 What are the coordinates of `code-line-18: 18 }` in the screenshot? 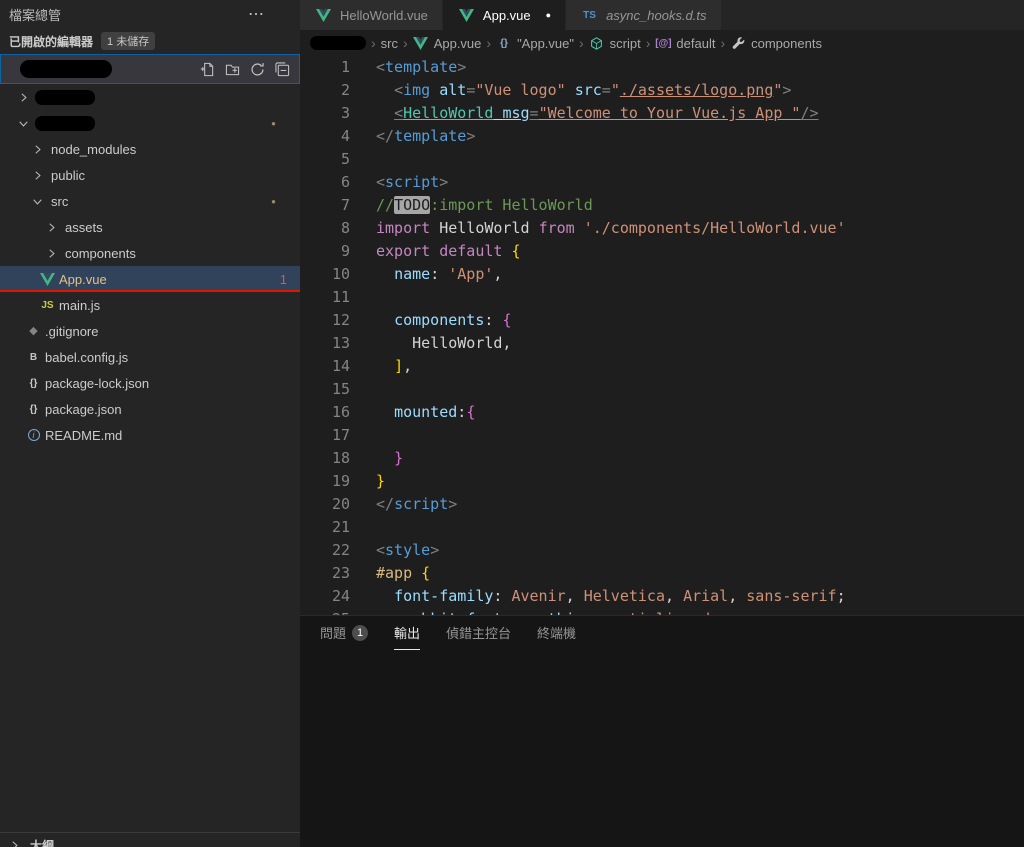 It's located at (662, 458).